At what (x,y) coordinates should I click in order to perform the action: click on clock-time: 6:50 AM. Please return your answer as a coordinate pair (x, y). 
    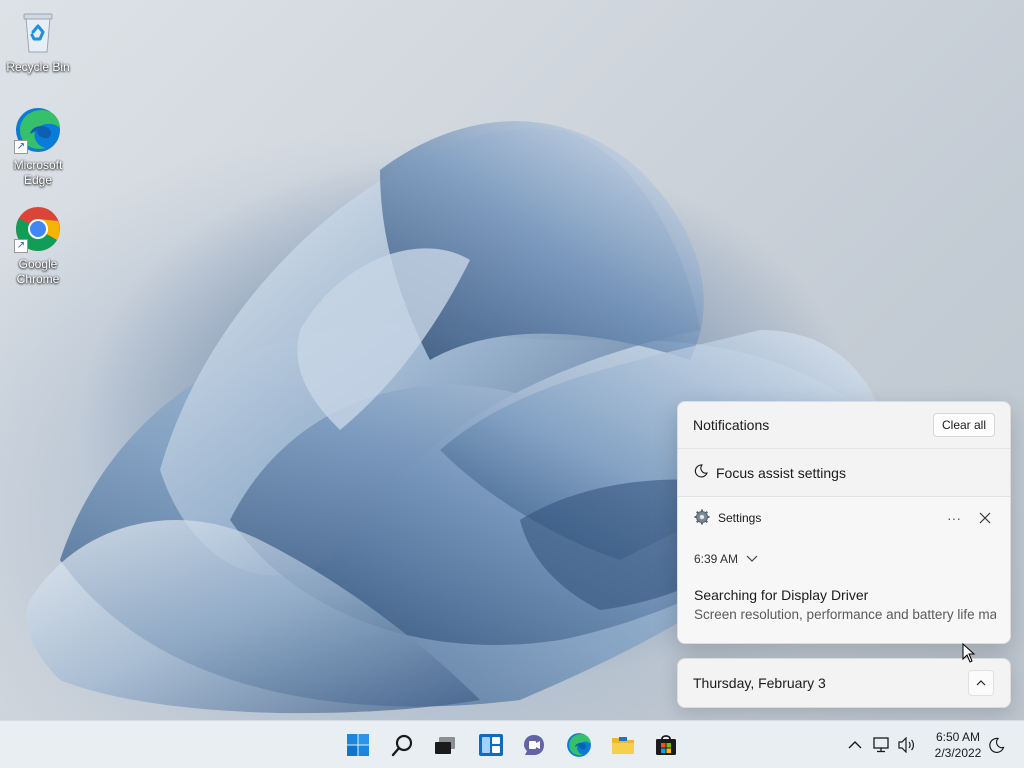
    Looking at the image, I should click on (958, 737).